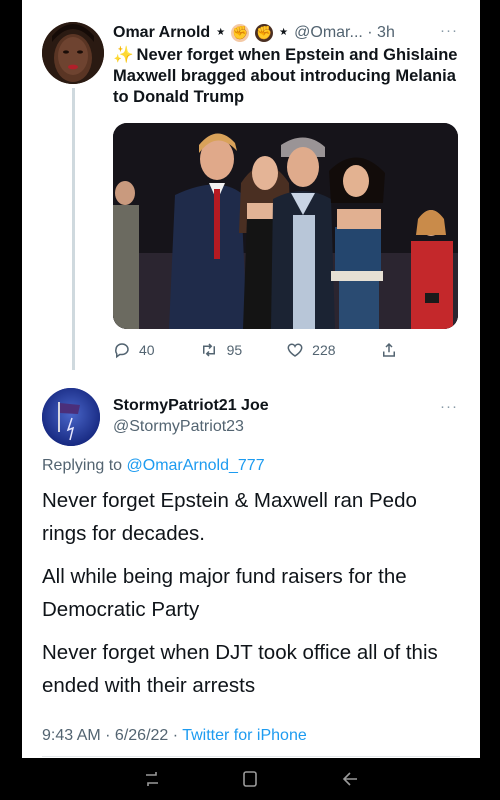 Image resolution: width=500 pixels, height=800 pixels. Describe the element at coordinates (350, 779) in the screenshot. I see `back-icon` at that location.